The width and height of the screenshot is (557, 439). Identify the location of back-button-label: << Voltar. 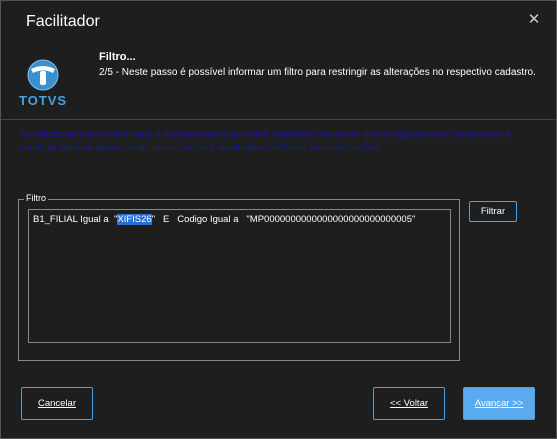
(409, 403).